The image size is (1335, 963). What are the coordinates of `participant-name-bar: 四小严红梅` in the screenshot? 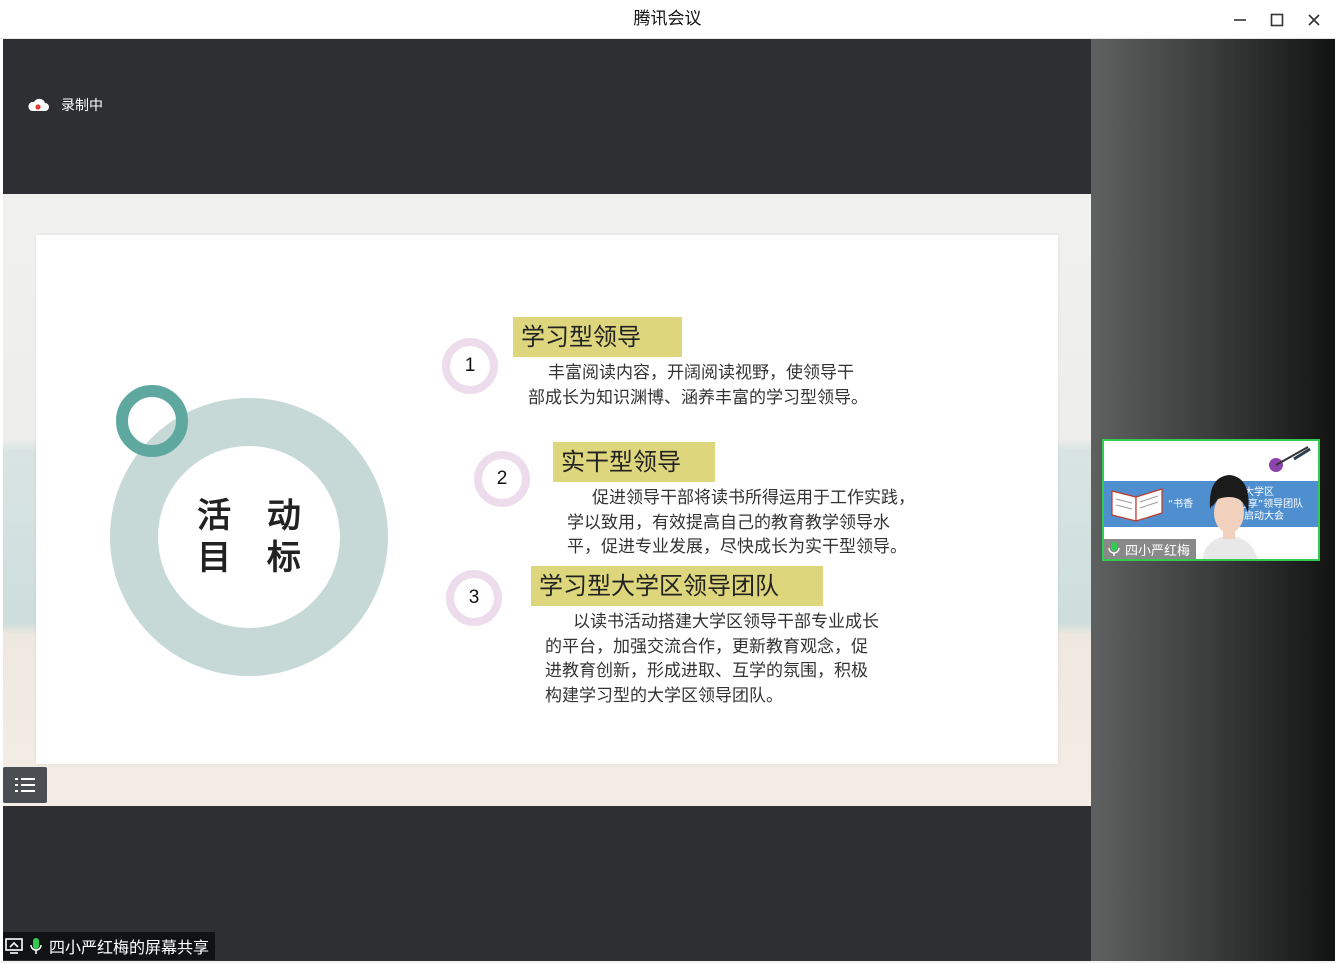 It's located at (1150, 549).